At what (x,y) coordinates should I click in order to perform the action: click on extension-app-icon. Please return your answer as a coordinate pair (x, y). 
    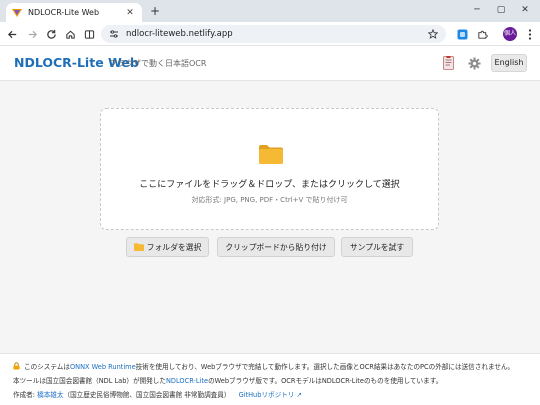
    Looking at the image, I should click on (462, 34).